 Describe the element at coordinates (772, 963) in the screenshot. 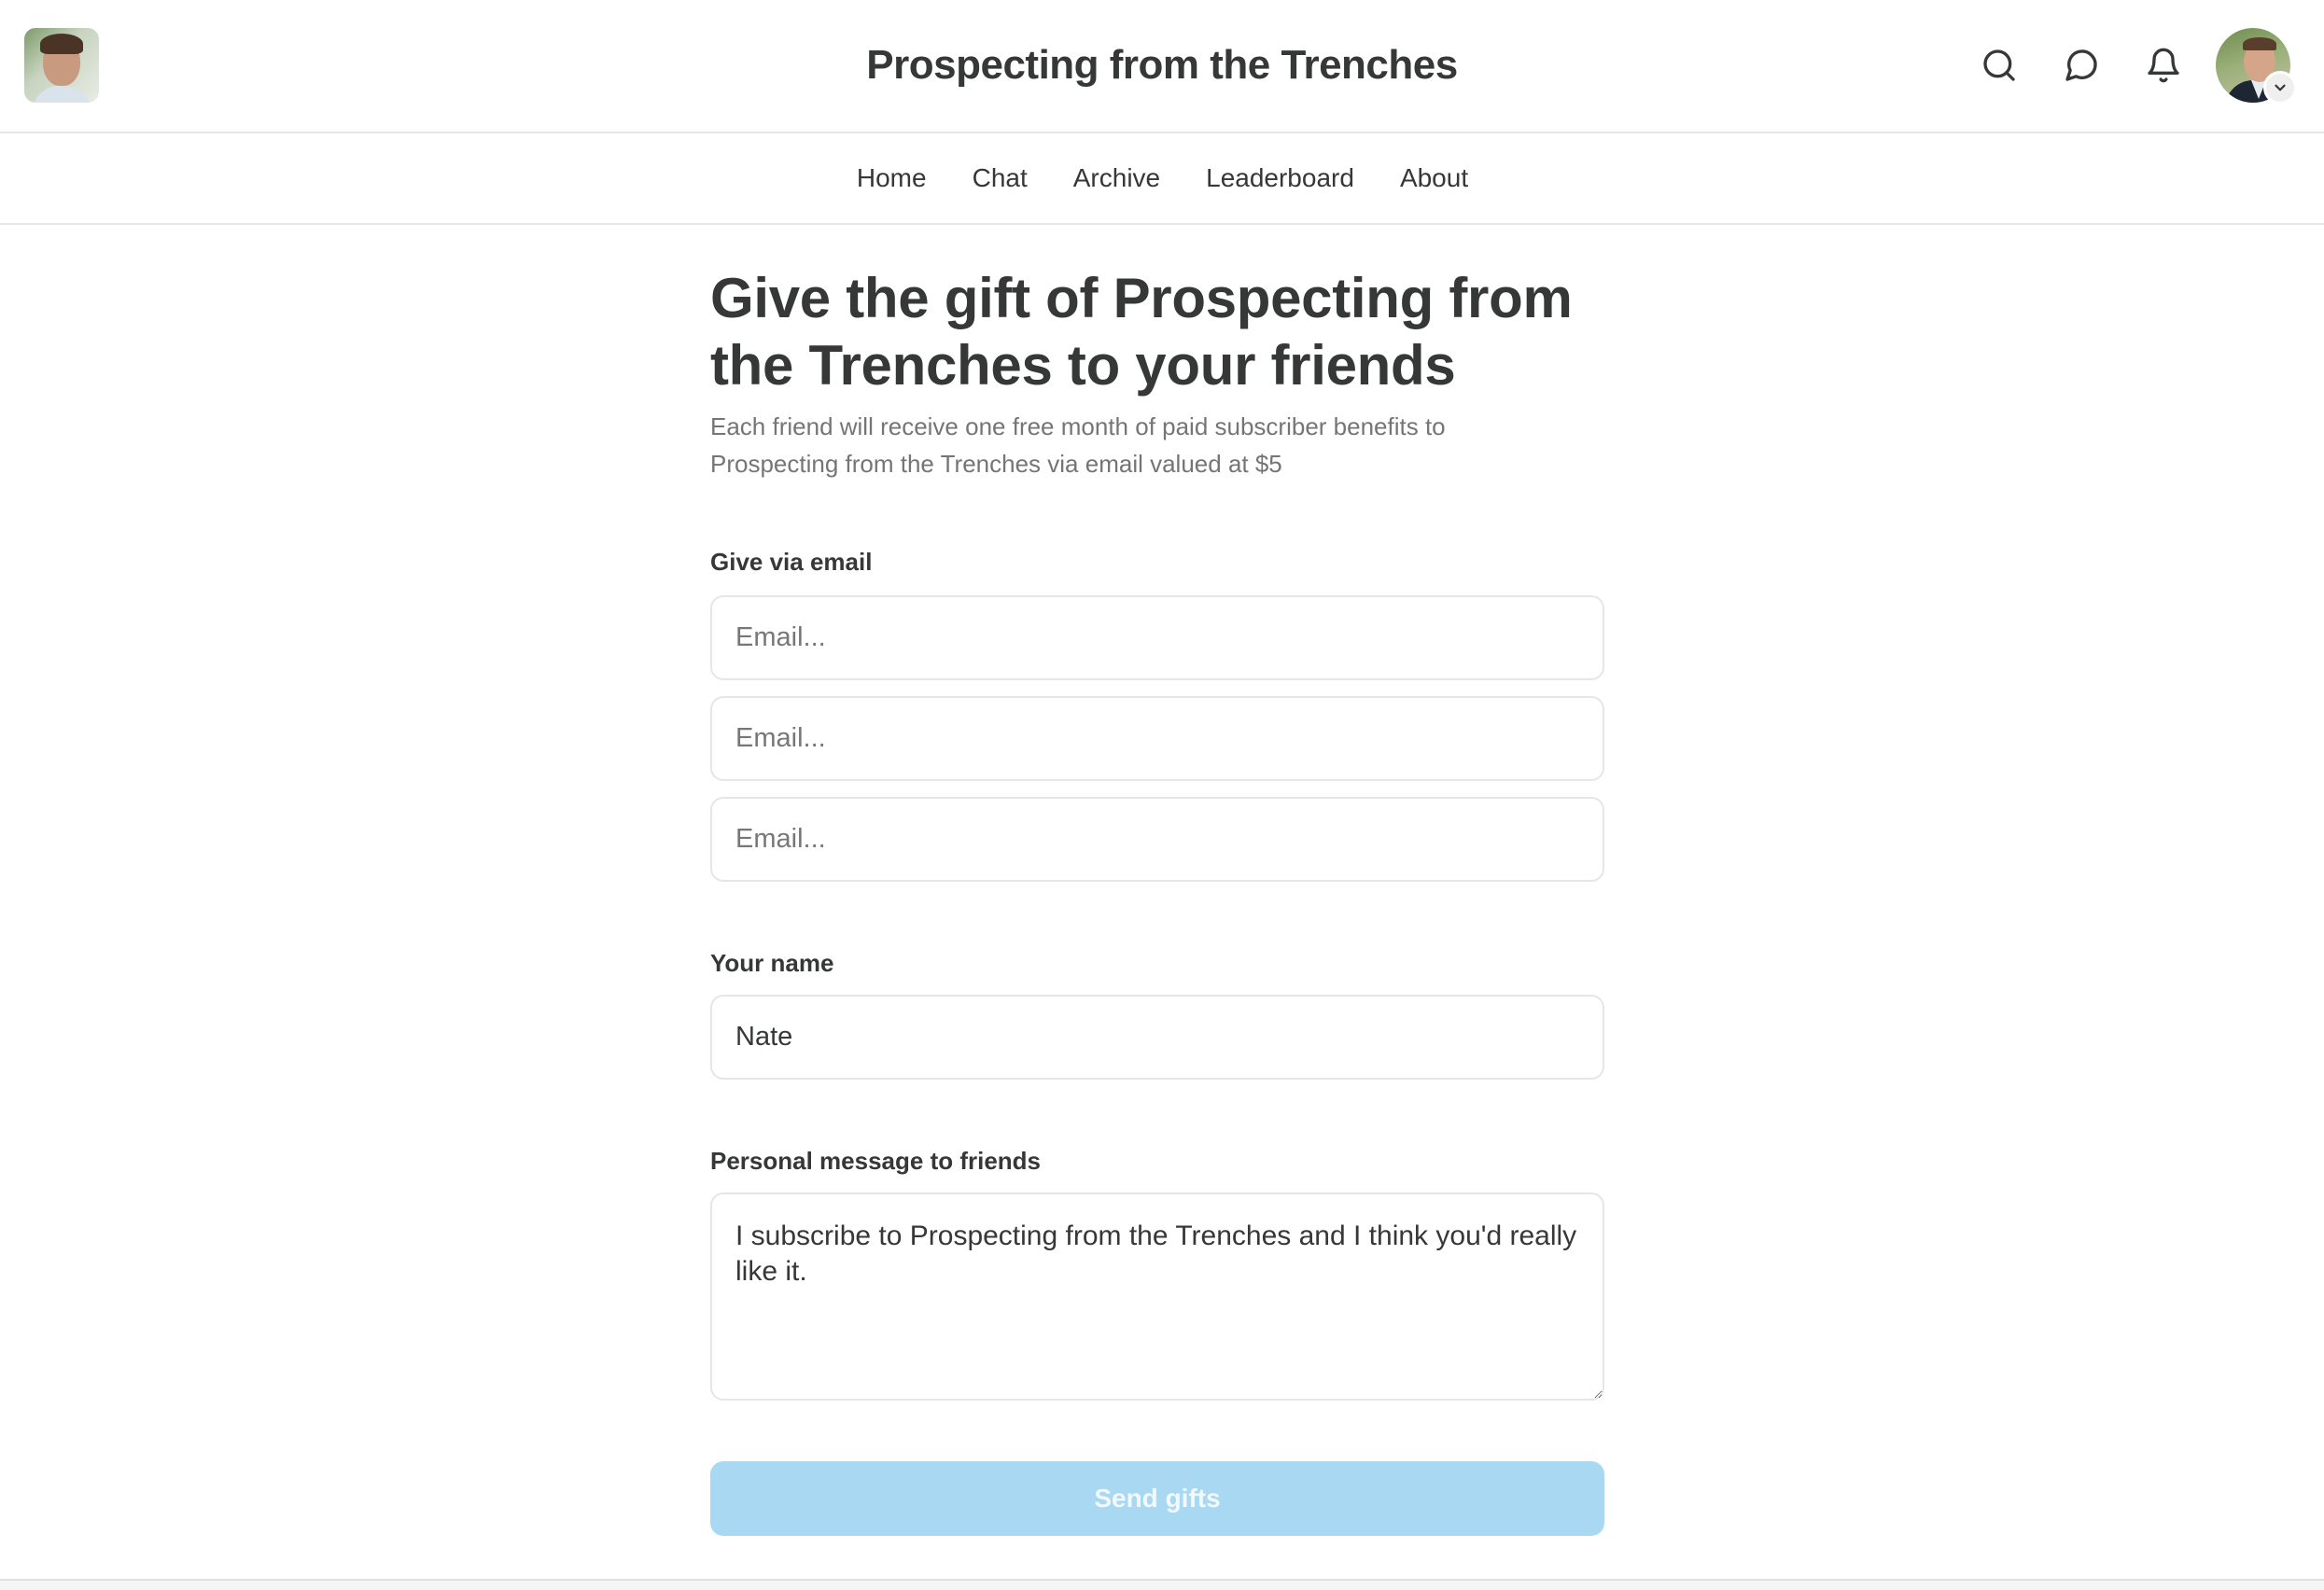

I see `your-name-label: Your name` at that location.